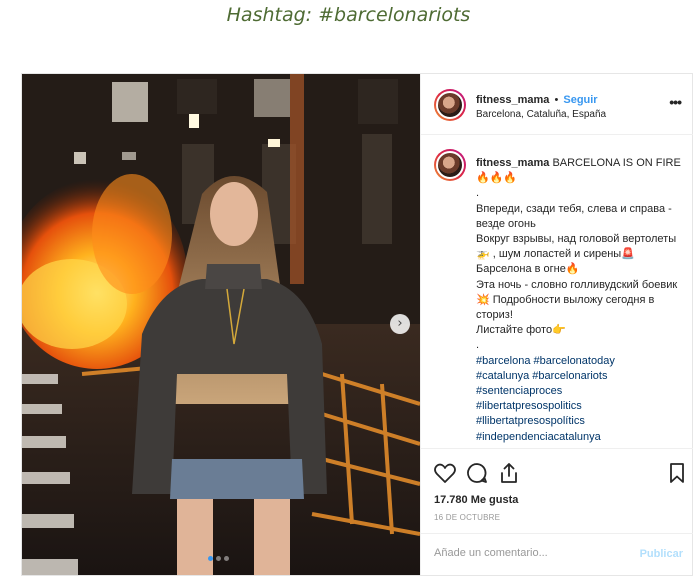 The image size is (697, 582). I want to click on hashtag-link: #sentenciaproces, so click(581, 391).